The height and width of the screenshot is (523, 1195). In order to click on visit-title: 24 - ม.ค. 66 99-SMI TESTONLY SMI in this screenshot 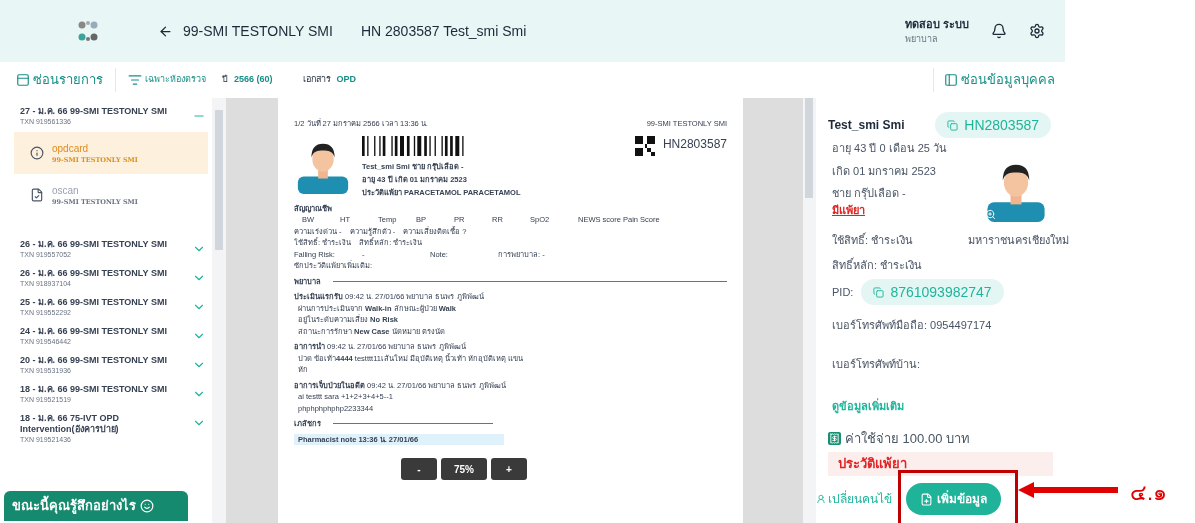, I will do `click(106, 331)`.